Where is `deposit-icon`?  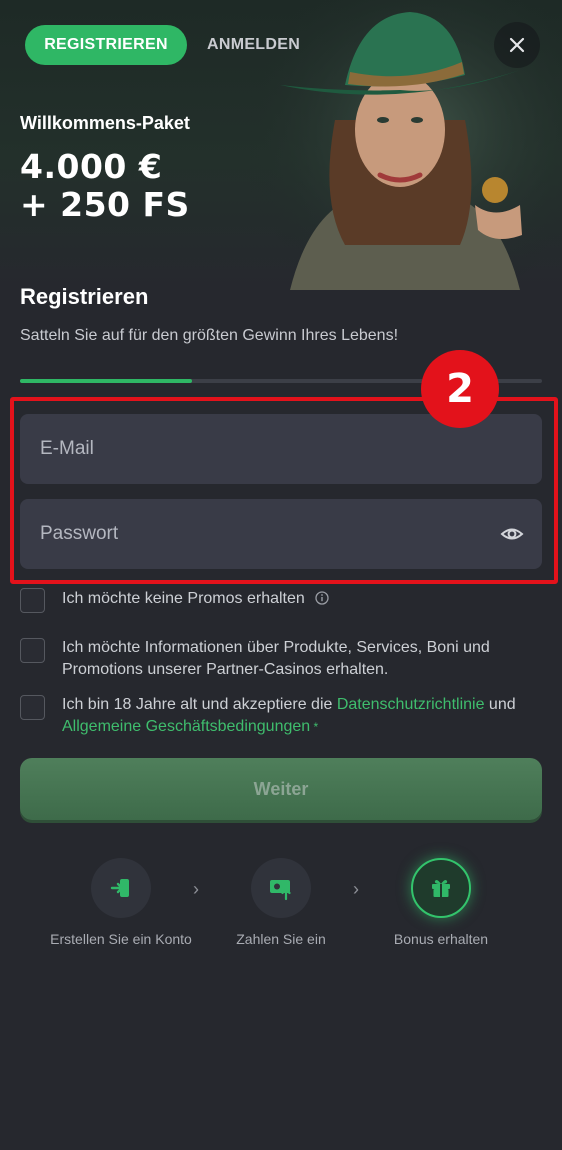 deposit-icon is located at coordinates (280, 890).